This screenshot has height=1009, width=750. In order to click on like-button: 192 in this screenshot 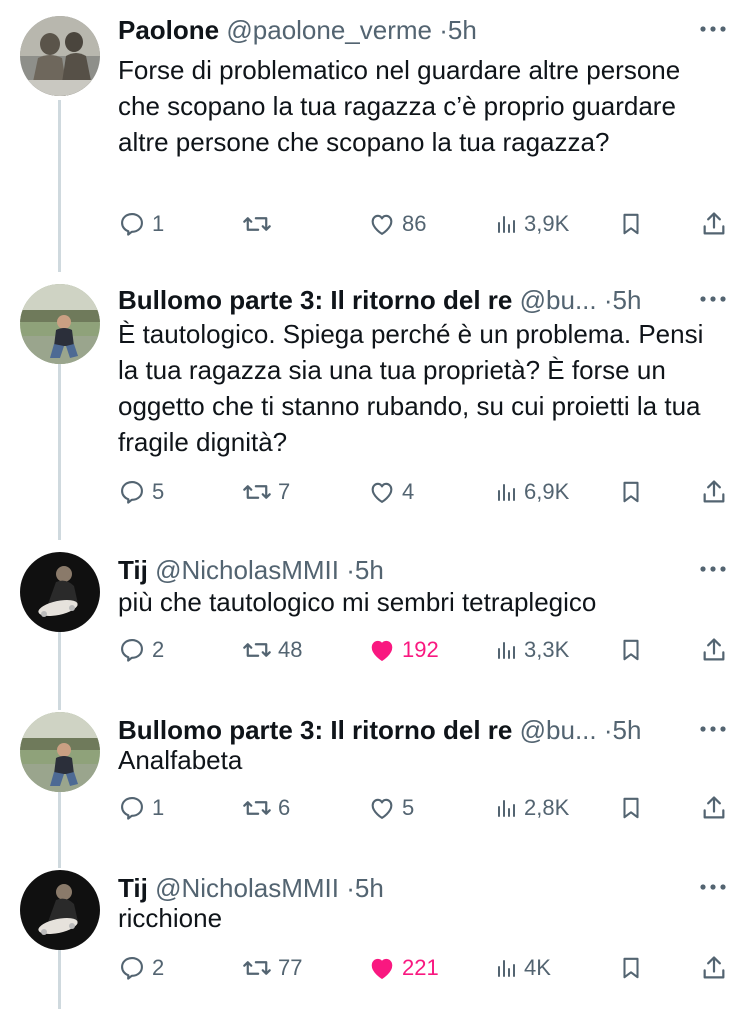, I will do `click(403, 650)`.